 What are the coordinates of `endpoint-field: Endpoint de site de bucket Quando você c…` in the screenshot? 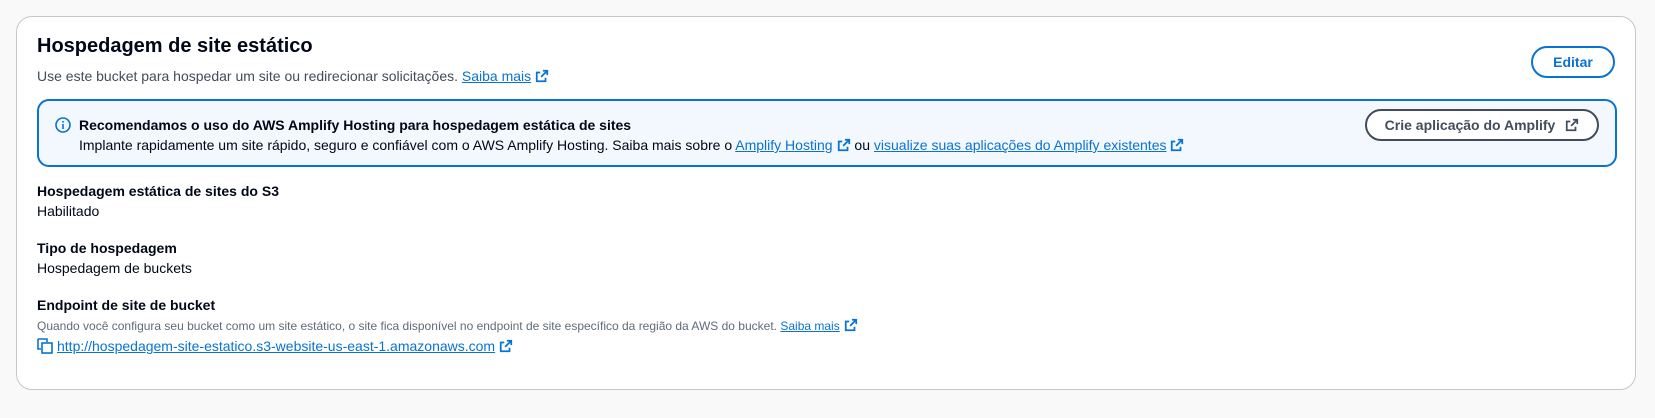 It's located at (447, 325).